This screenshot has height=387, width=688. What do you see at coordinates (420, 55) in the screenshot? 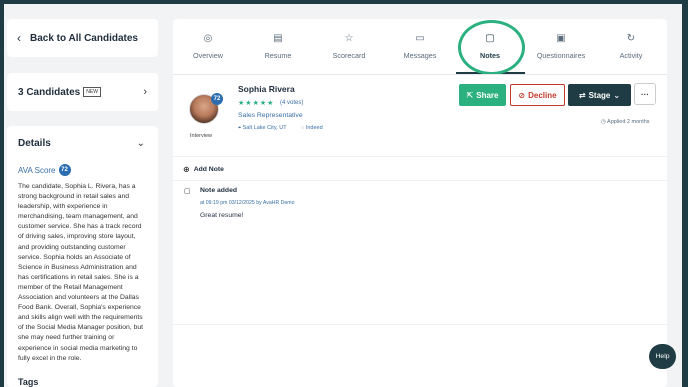
I see `tab-label: Messages` at bounding box center [420, 55].